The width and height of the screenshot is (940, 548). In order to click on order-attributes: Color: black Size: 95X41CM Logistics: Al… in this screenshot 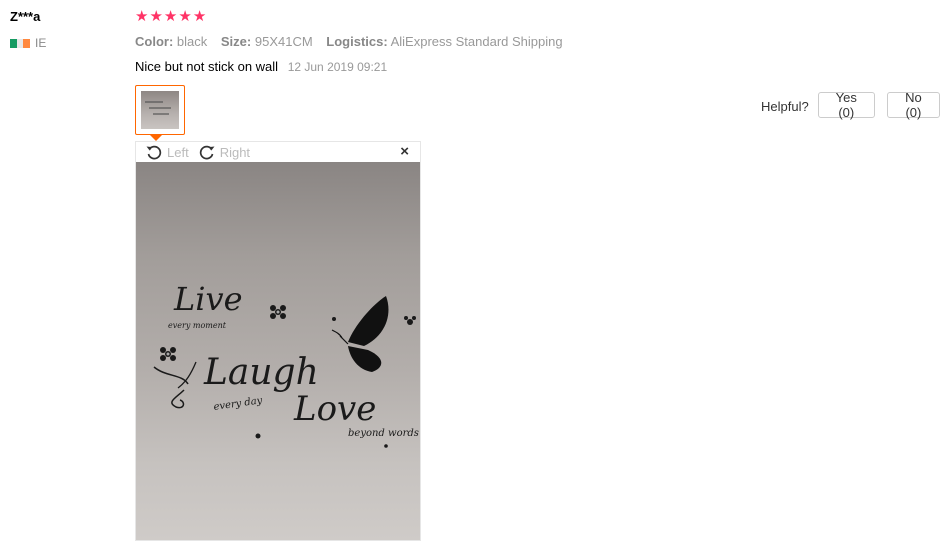, I will do `click(354, 41)`.